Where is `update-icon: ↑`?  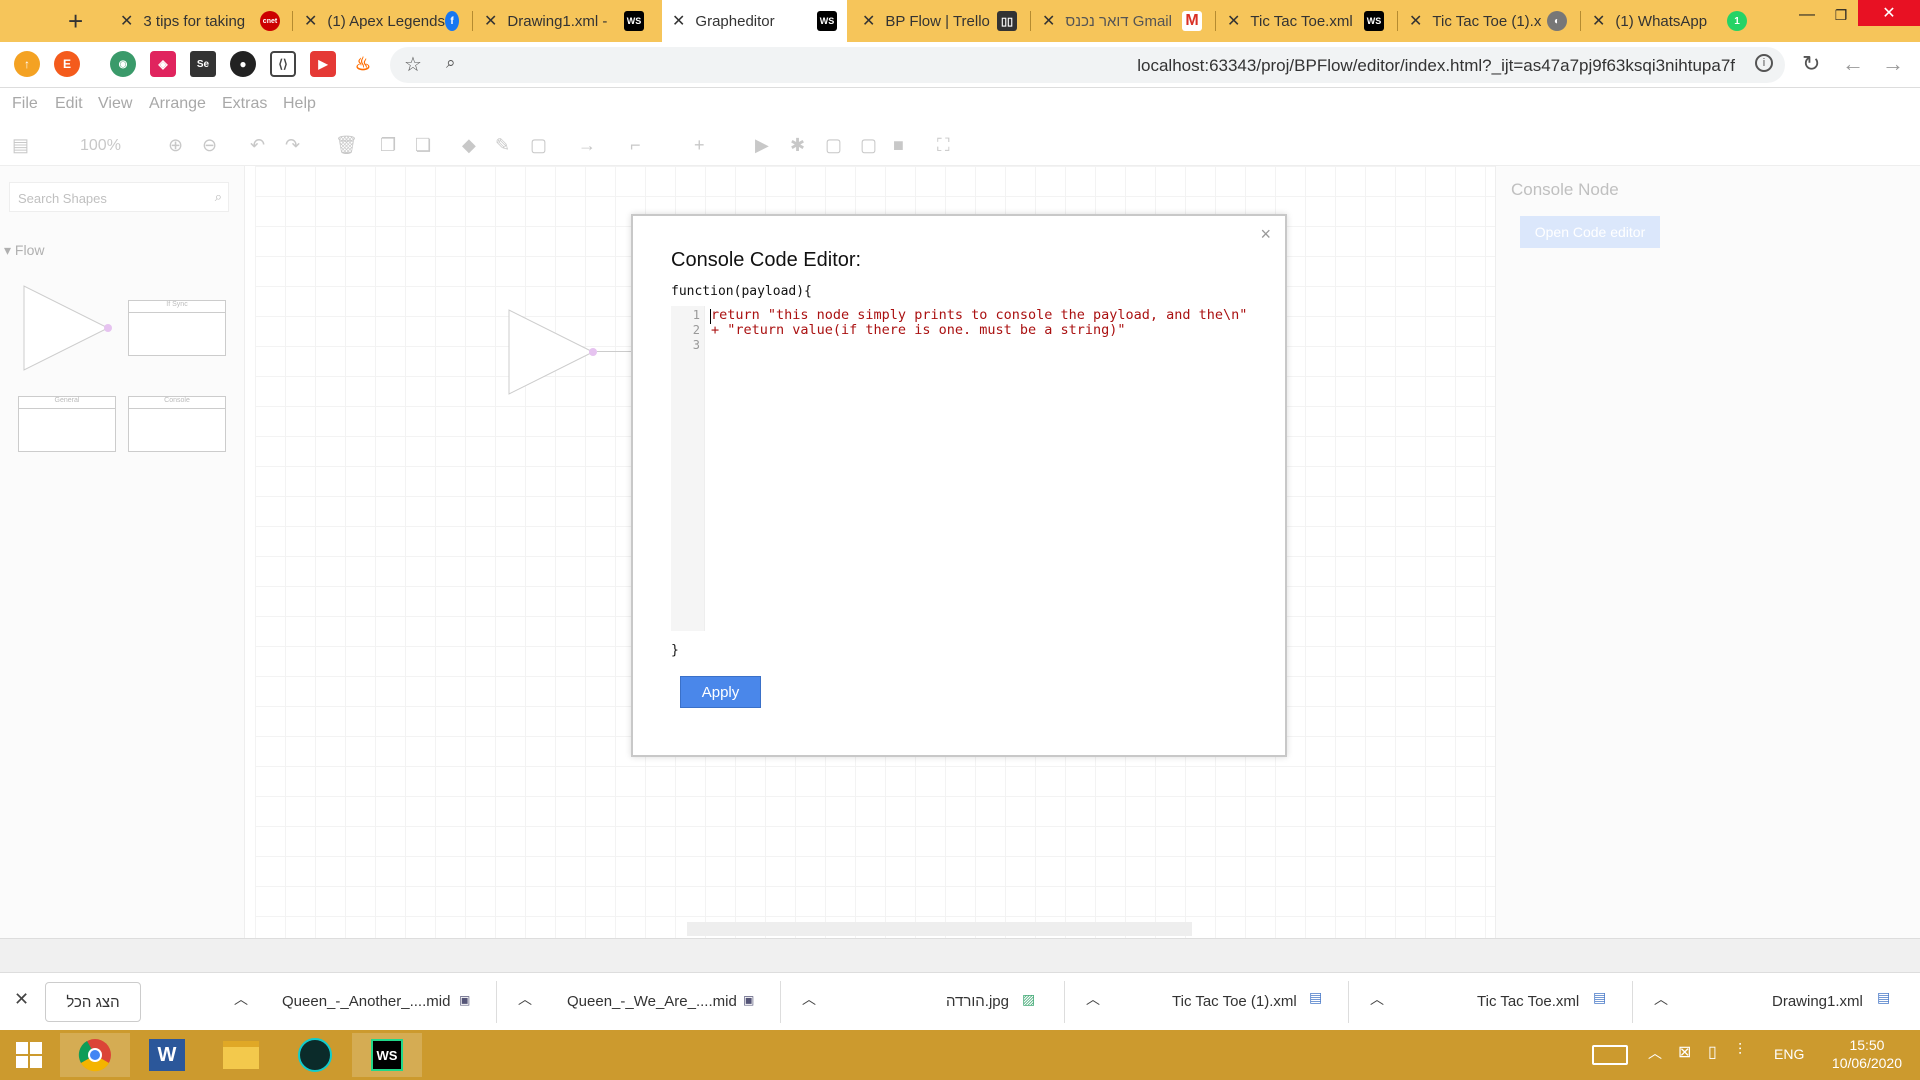 update-icon: ↑ is located at coordinates (27, 64).